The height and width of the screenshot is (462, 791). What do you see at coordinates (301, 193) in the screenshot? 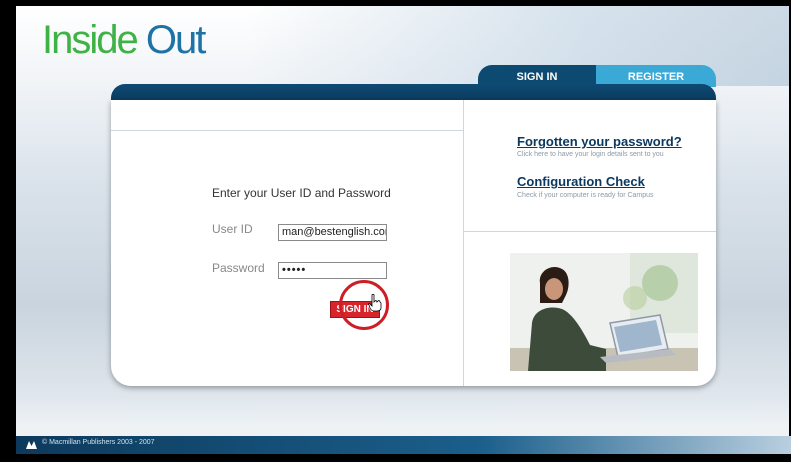
I see `login-prompt: Enter your User ID and Password` at bounding box center [301, 193].